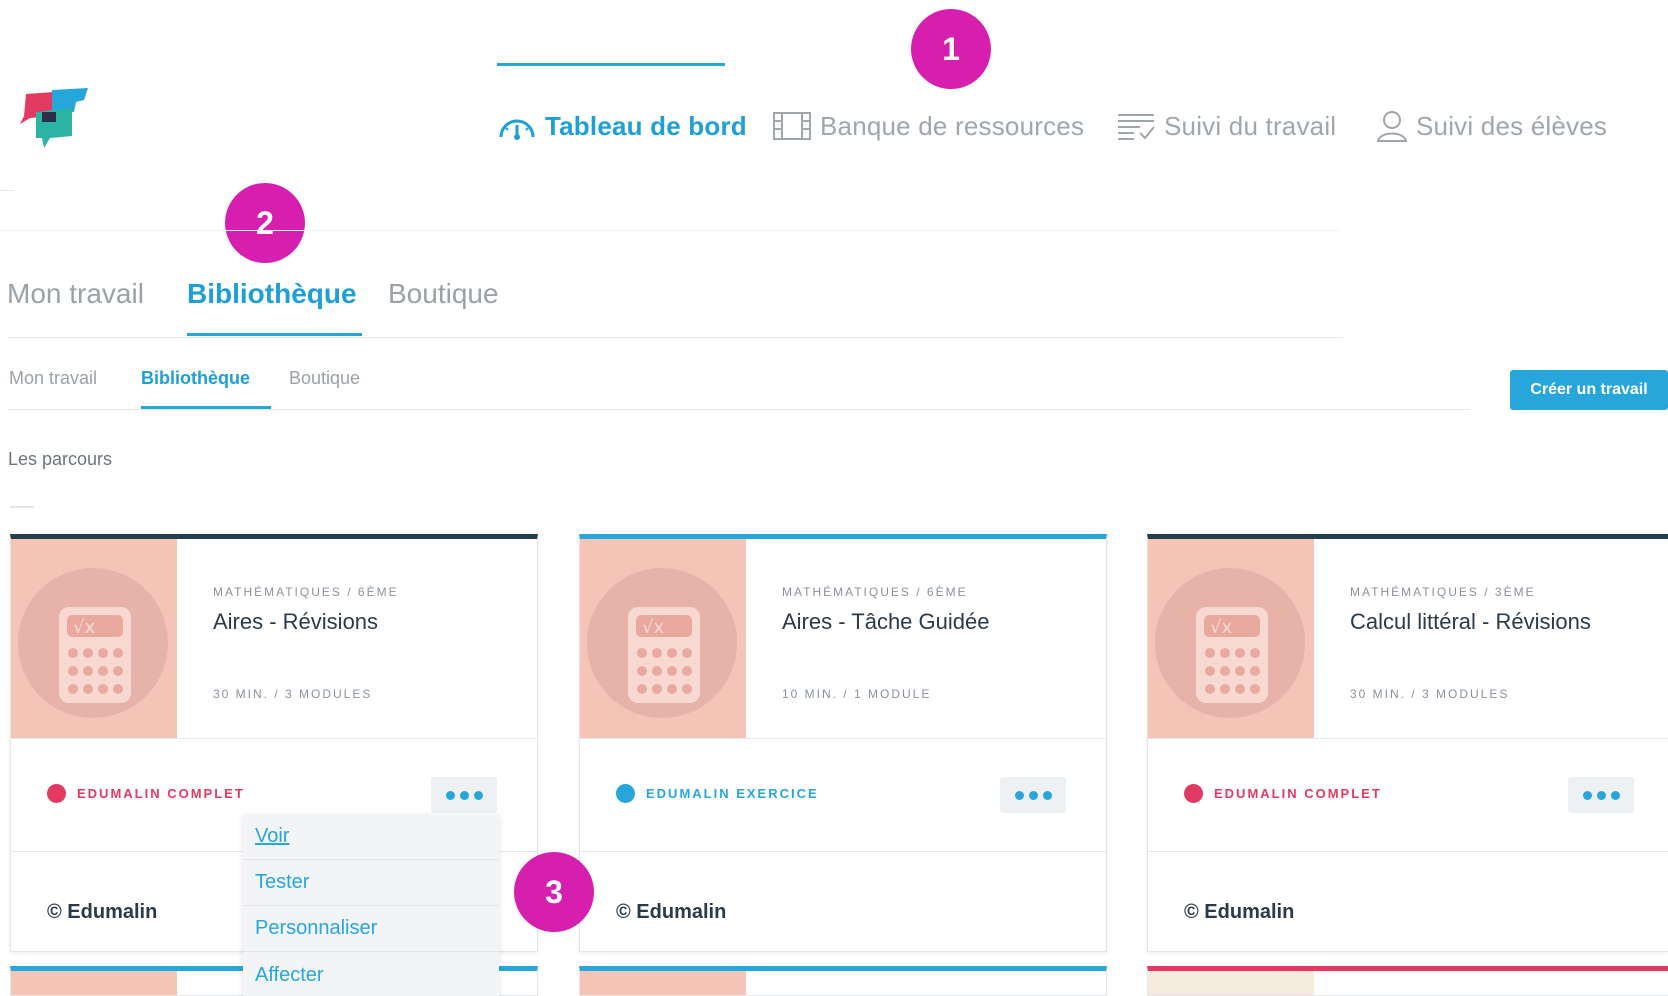  Describe the element at coordinates (274, 334) in the screenshot. I see `active-tab-underline` at that location.